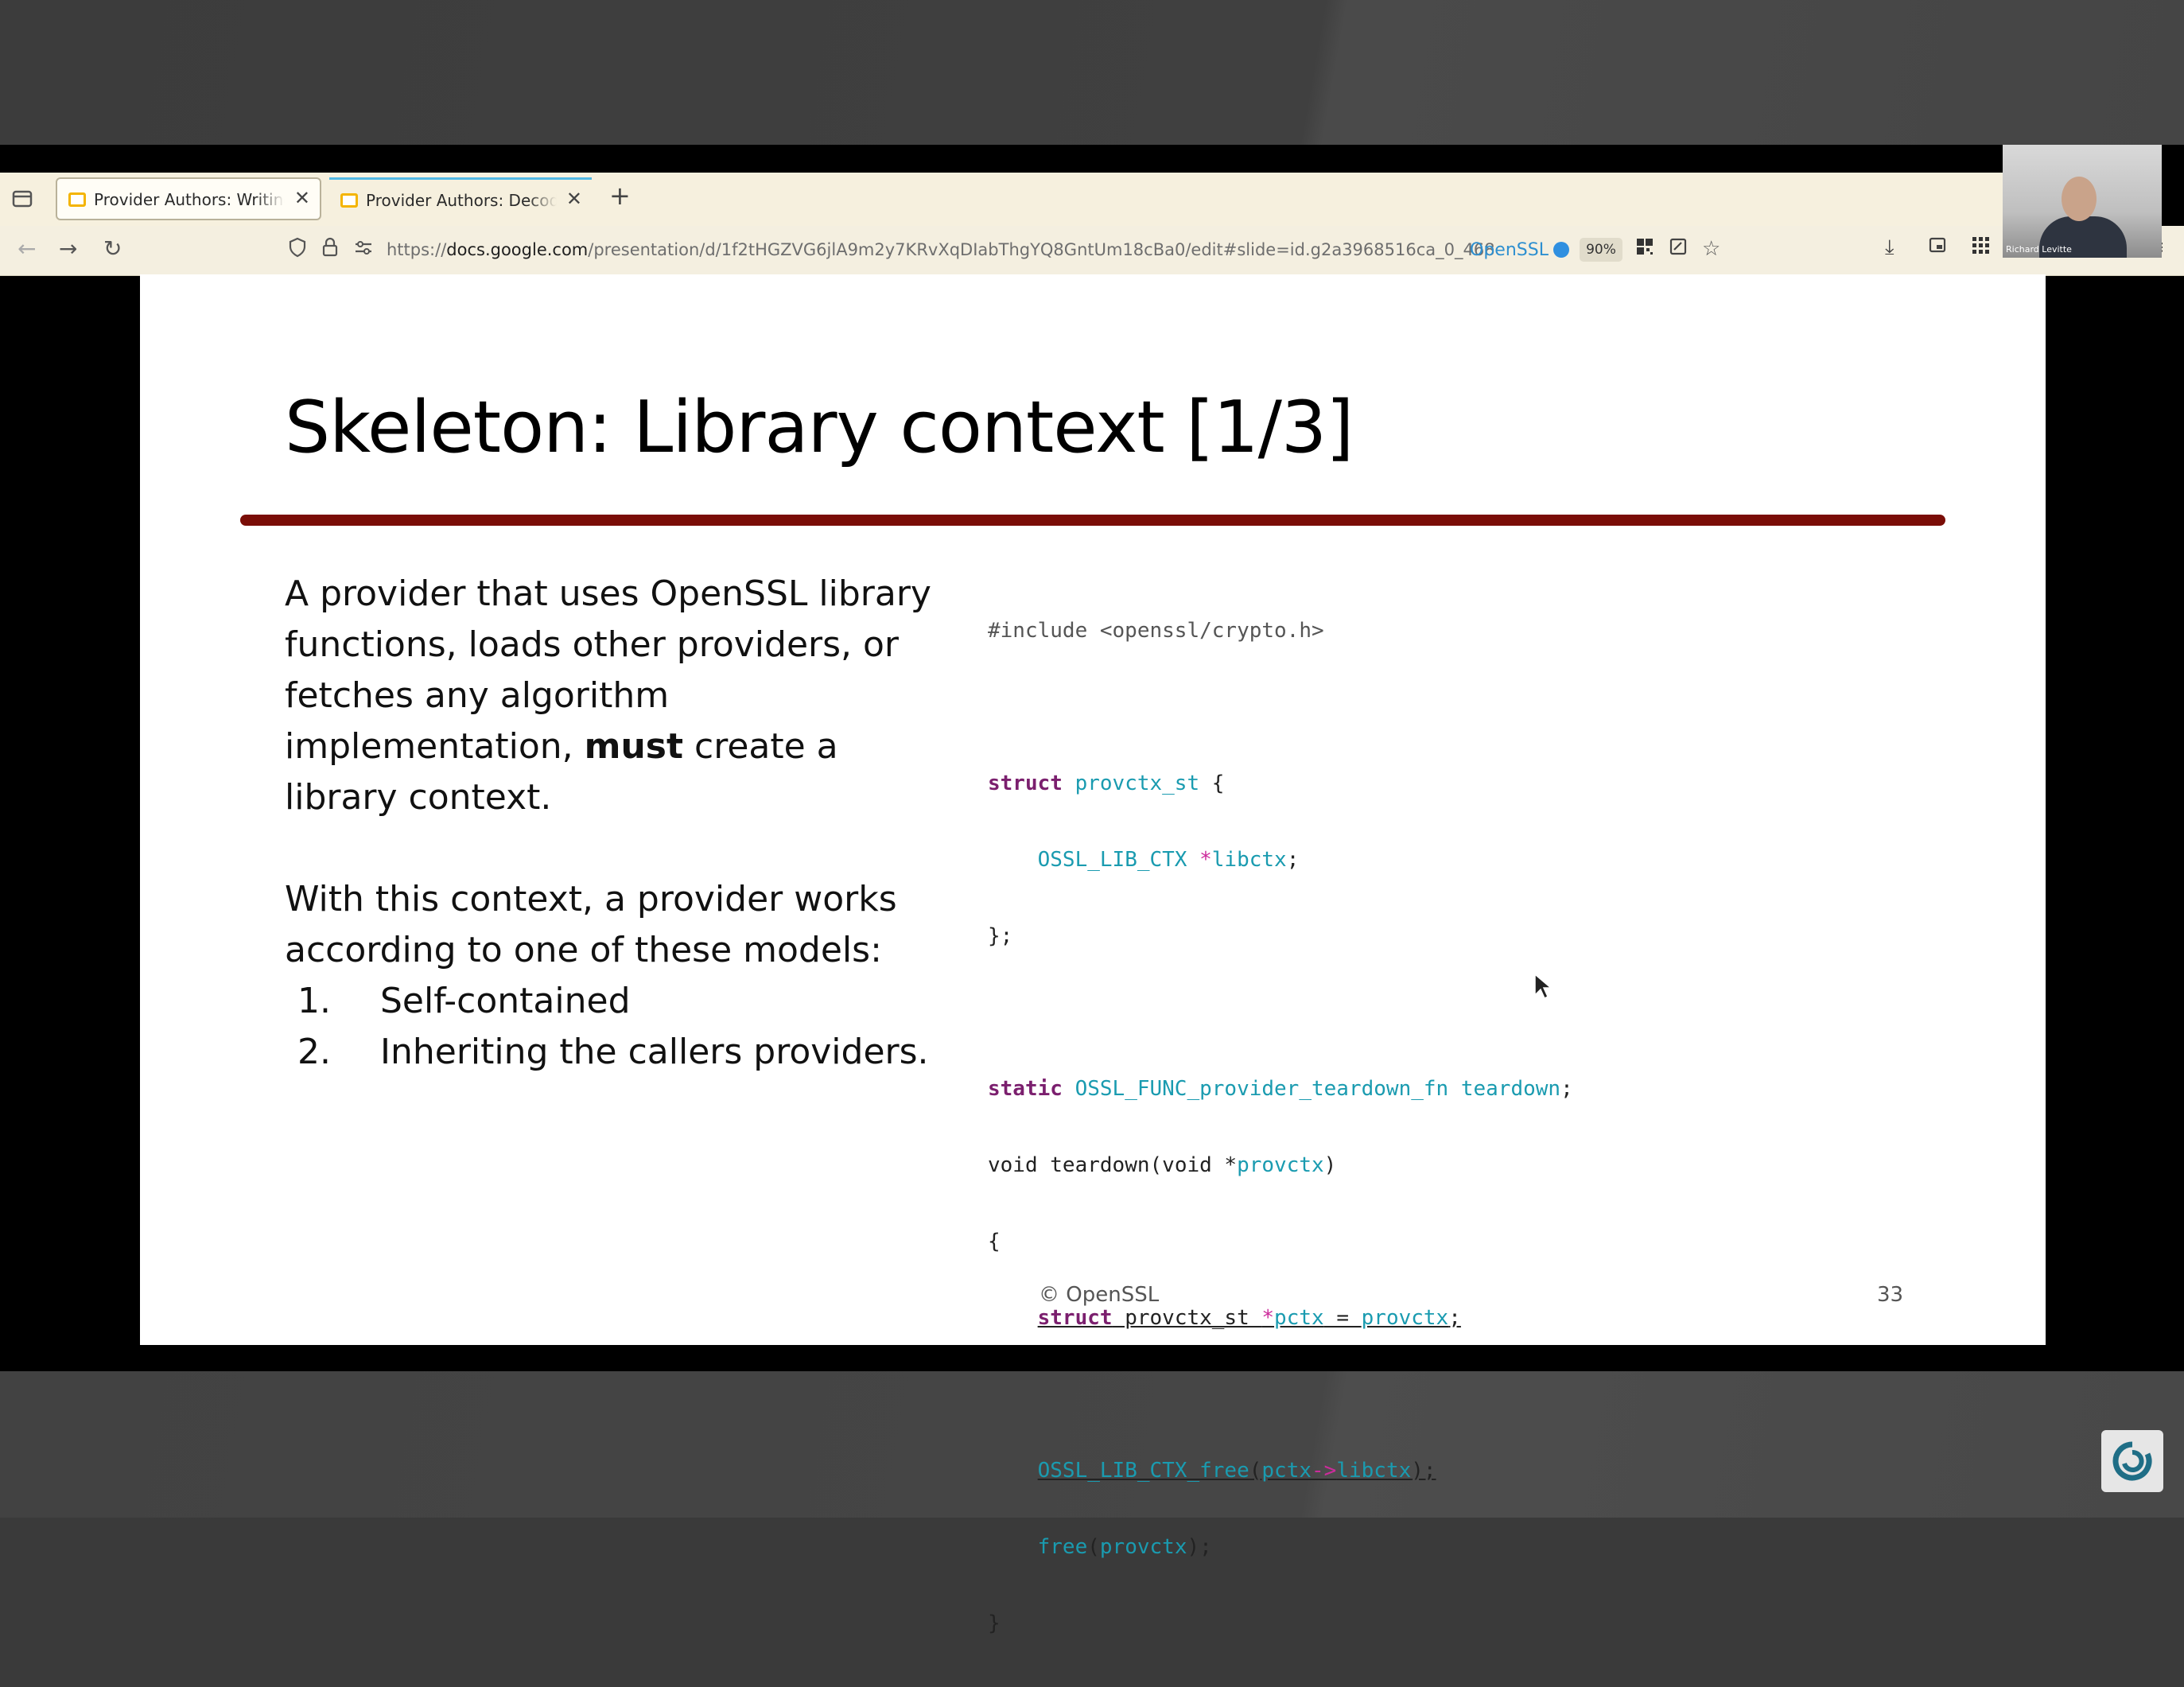 Image resolution: width=2184 pixels, height=1687 pixels. I want to click on code-line-free-libctx: OSSL_LIB_CTX_free(pctx->libctx);, so click(1280, 1470).